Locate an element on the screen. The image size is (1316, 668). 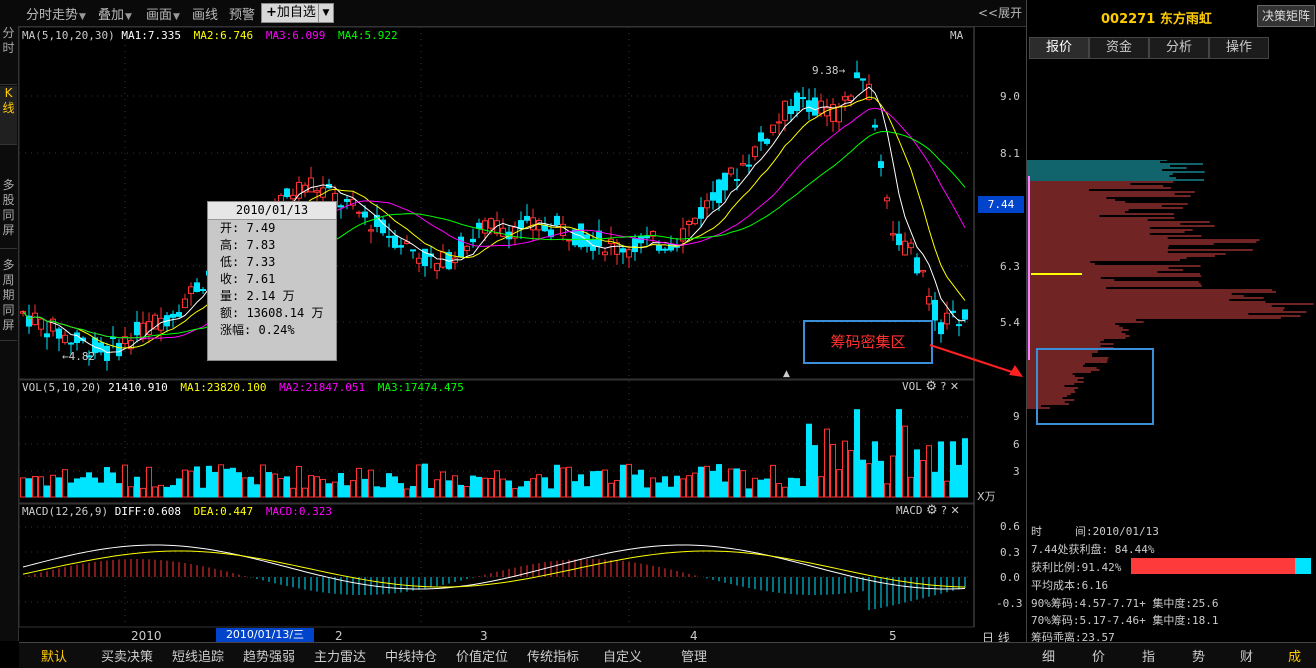
tab-multi-period: 多周期同屏 is located at coordinates (8, 299).